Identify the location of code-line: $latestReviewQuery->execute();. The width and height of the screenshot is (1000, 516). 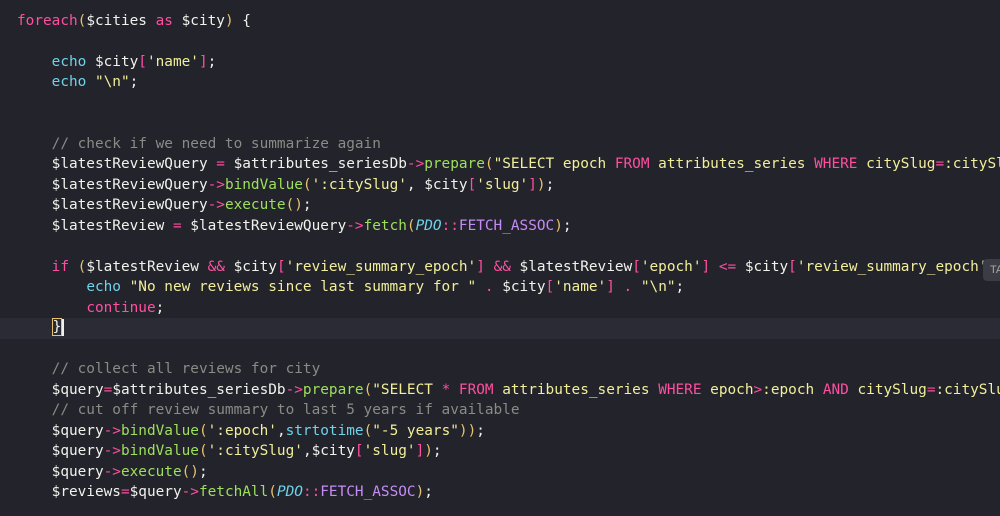
(500, 205).